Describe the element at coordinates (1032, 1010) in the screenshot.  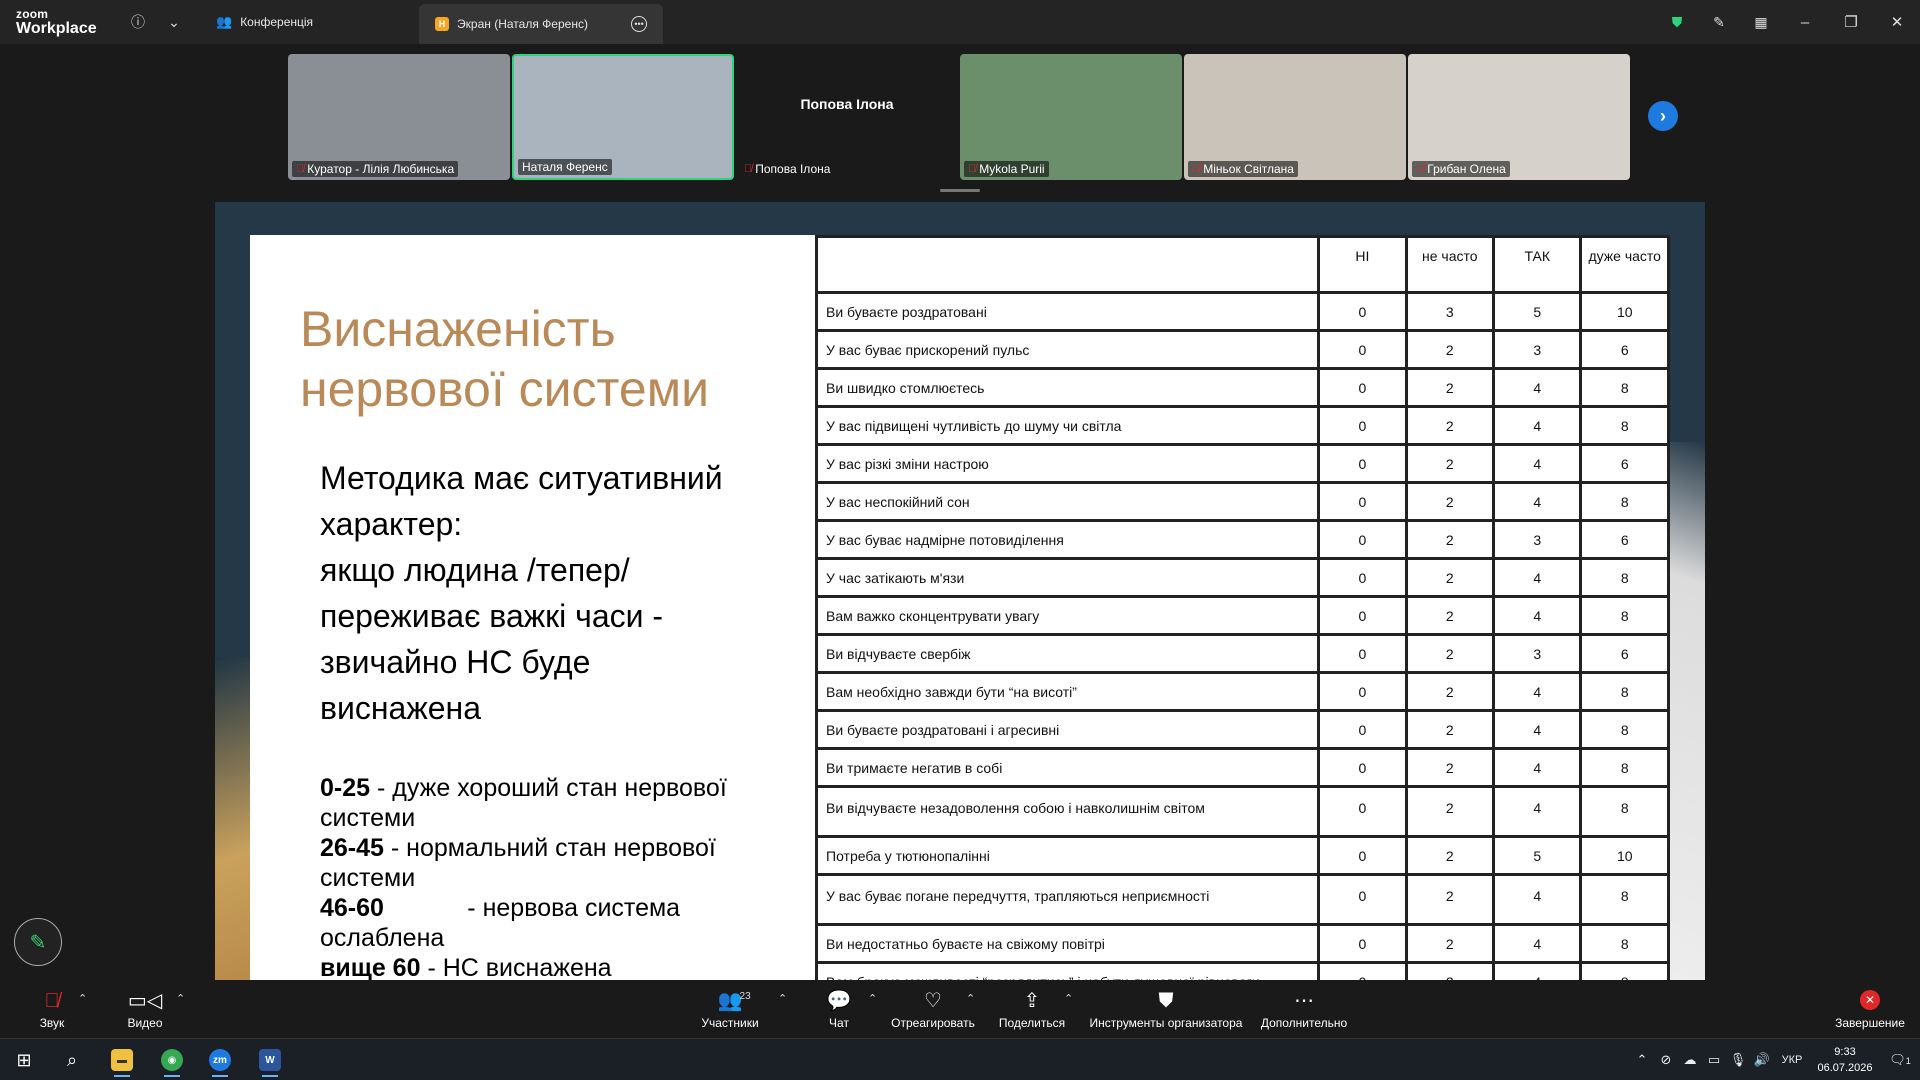
I see `share-button: ⇪ Поделиться` at that location.